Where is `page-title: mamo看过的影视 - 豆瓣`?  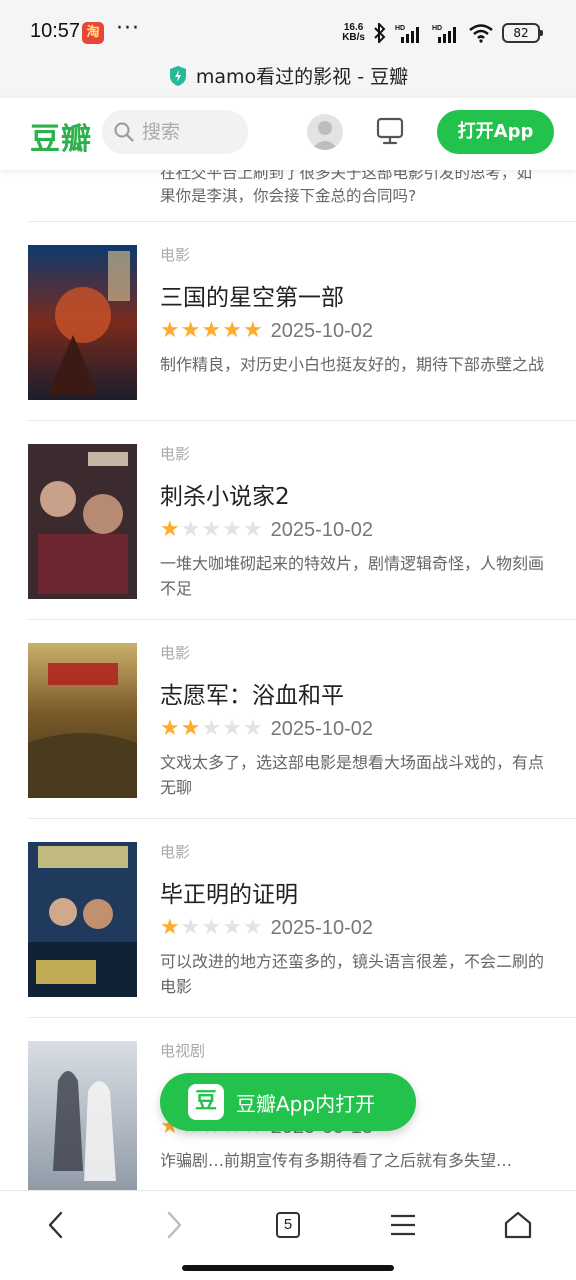 page-title: mamo看过的影视 - 豆瓣 is located at coordinates (302, 77).